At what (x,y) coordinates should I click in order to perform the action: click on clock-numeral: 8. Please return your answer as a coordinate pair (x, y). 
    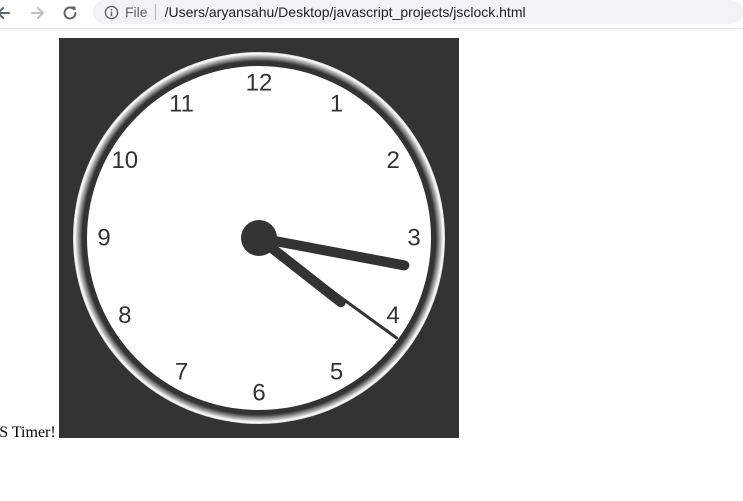
    Looking at the image, I should click on (124, 315).